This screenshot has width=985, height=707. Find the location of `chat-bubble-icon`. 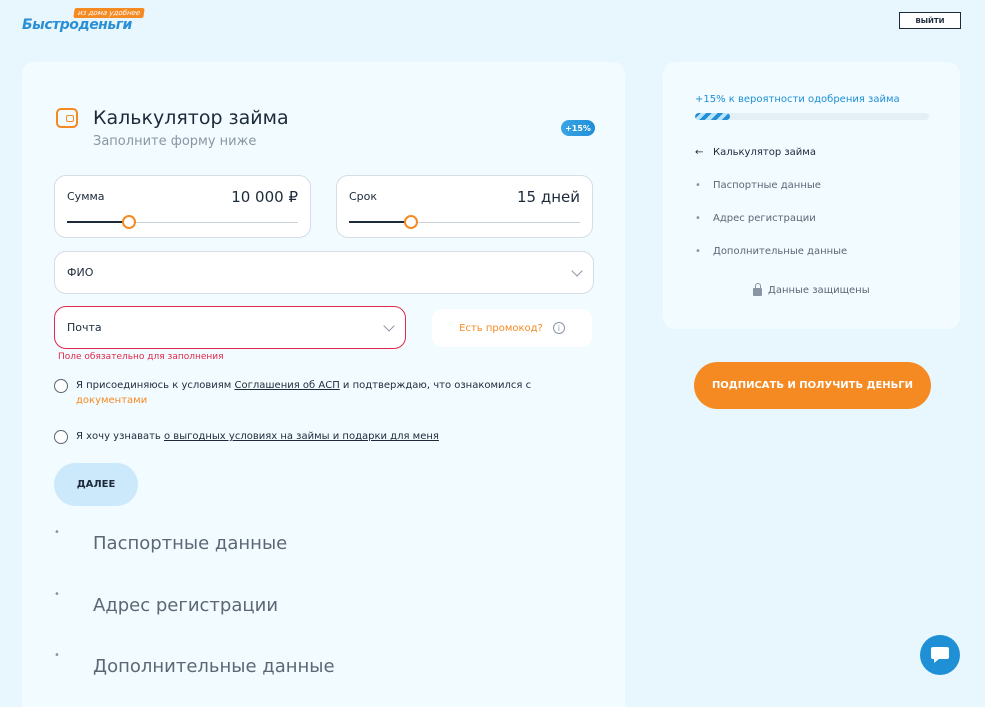

chat-bubble-icon is located at coordinates (940, 655).